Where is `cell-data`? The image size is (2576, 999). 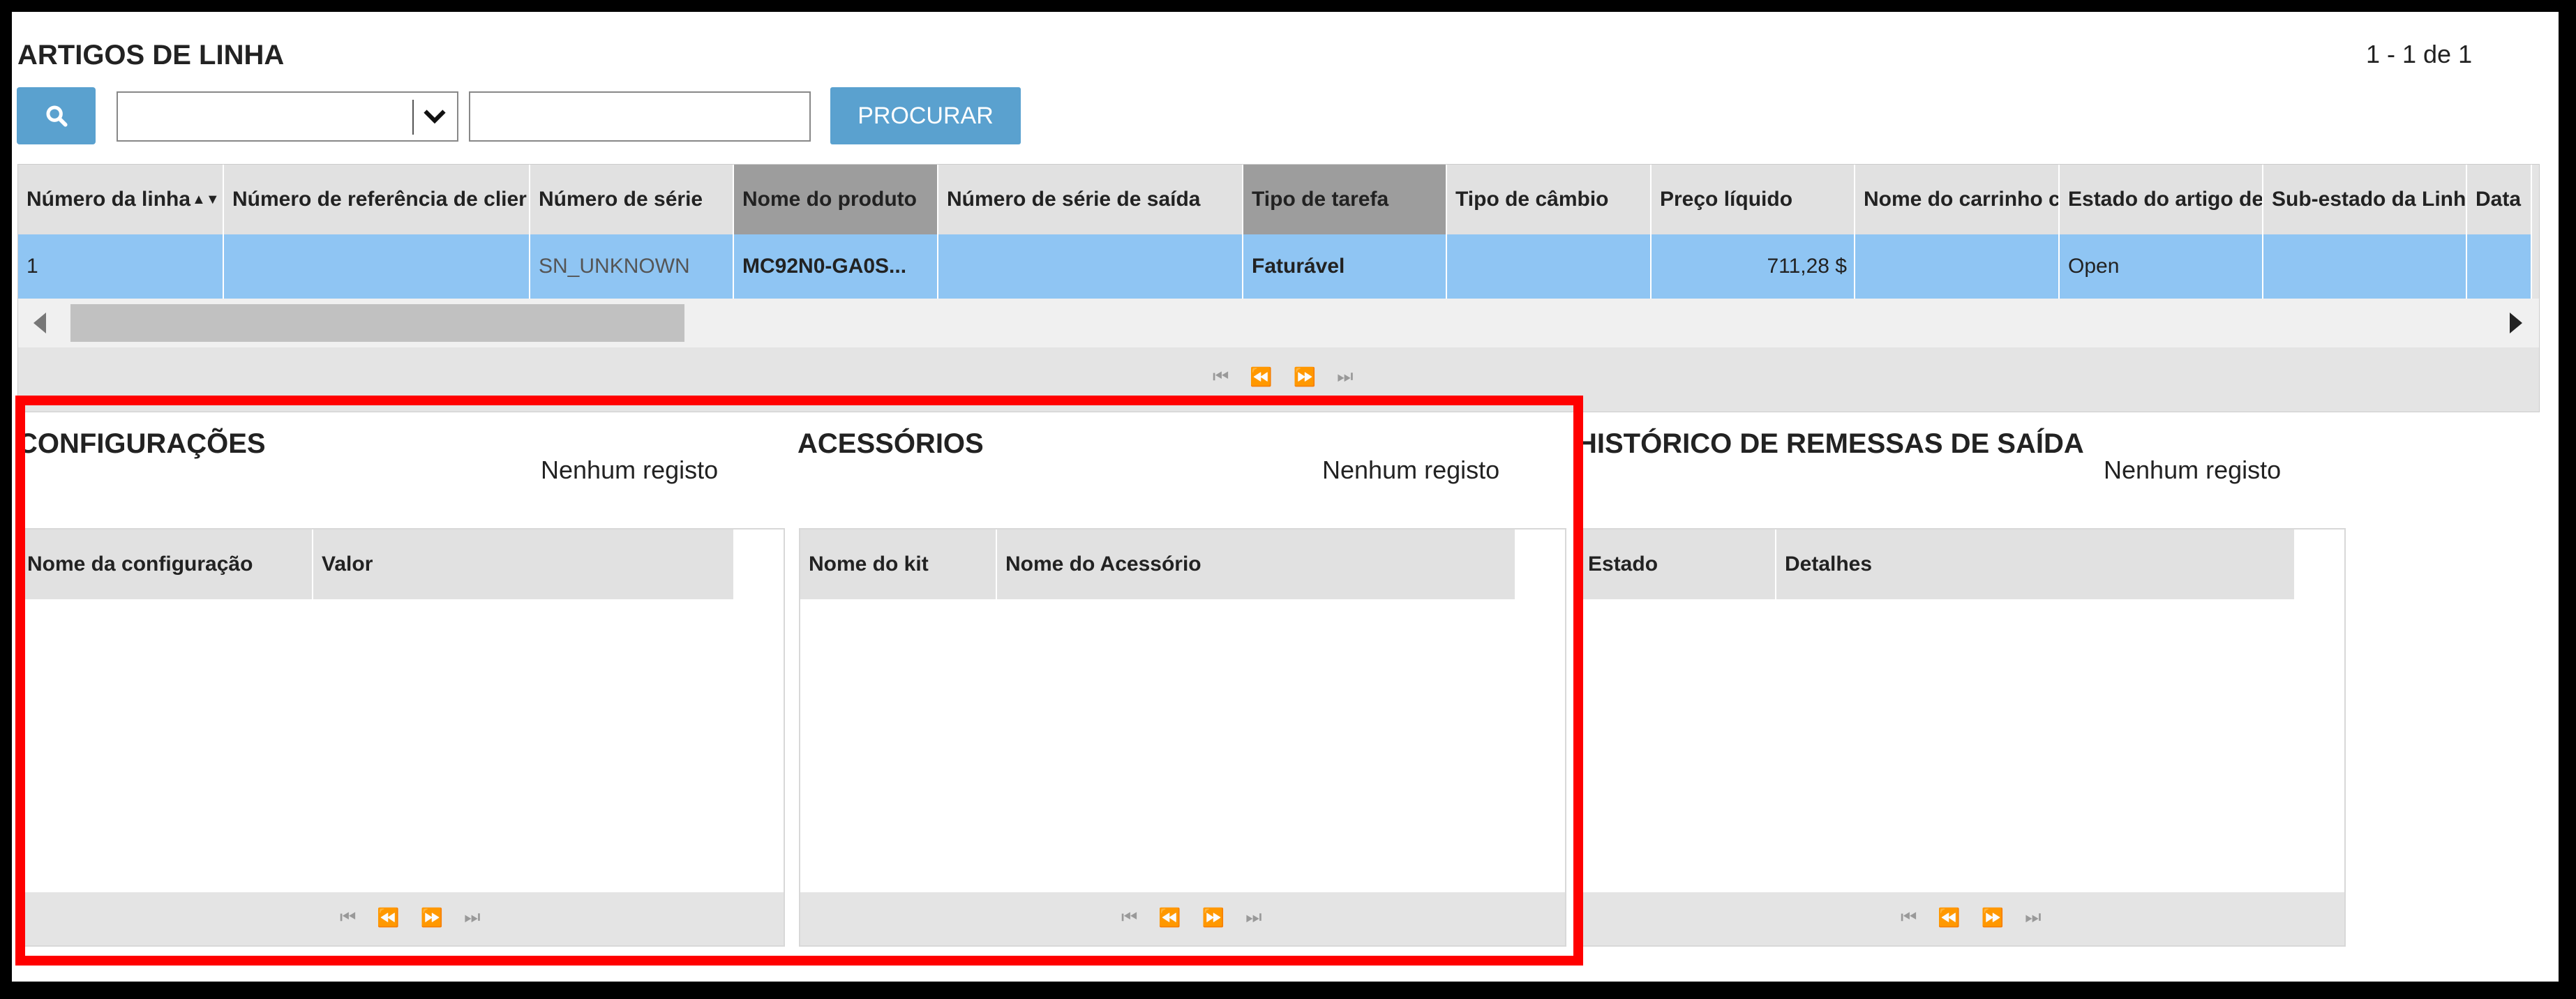 cell-data is located at coordinates (2499, 266).